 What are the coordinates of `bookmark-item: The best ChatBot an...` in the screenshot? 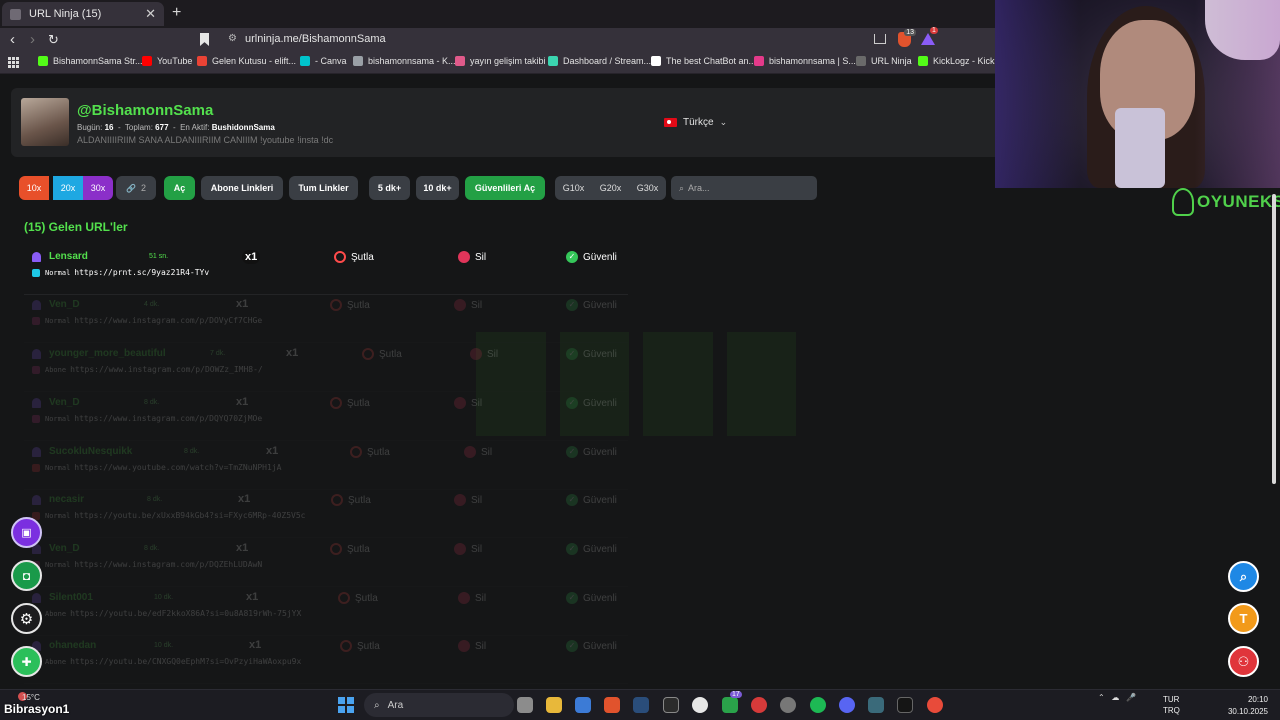 It's located at (703, 61).